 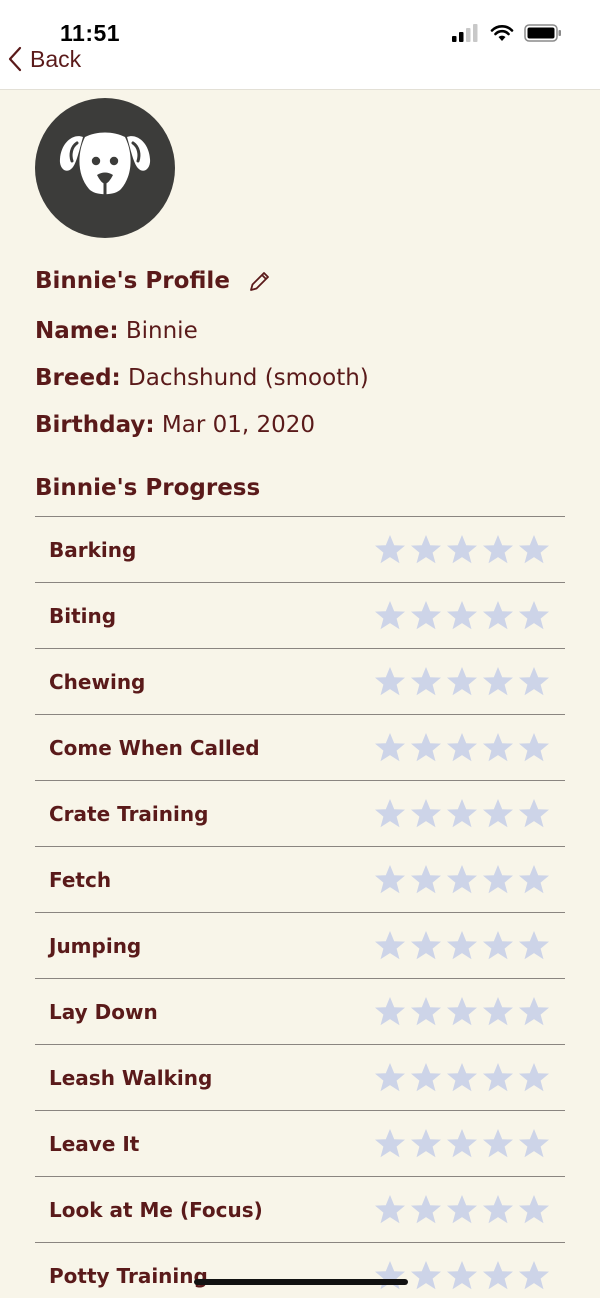 What do you see at coordinates (542, 33) in the screenshot?
I see `battery-icon` at bounding box center [542, 33].